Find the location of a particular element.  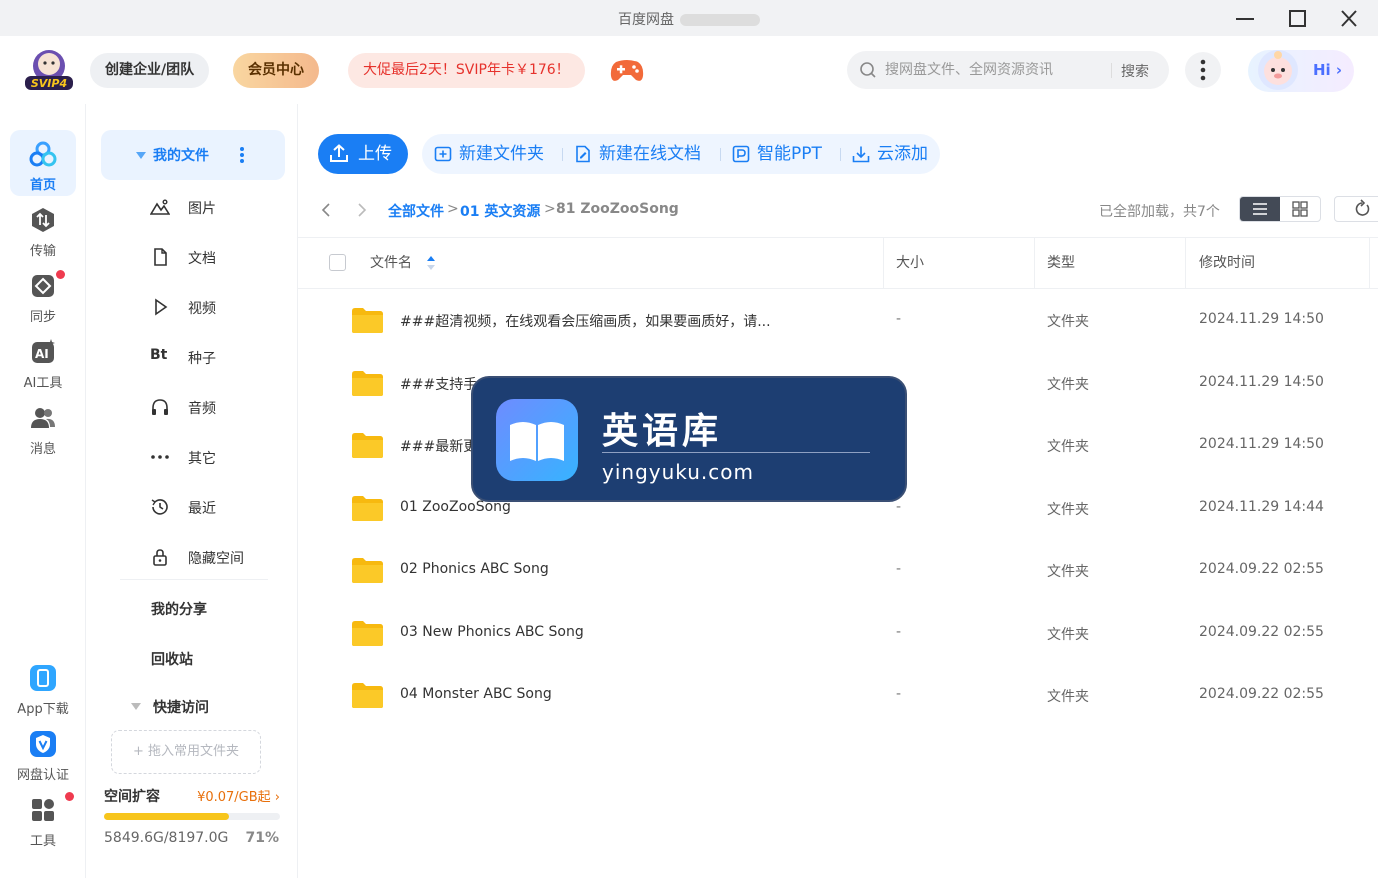

nav-app-download: App下载 is located at coordinates (43, 687).